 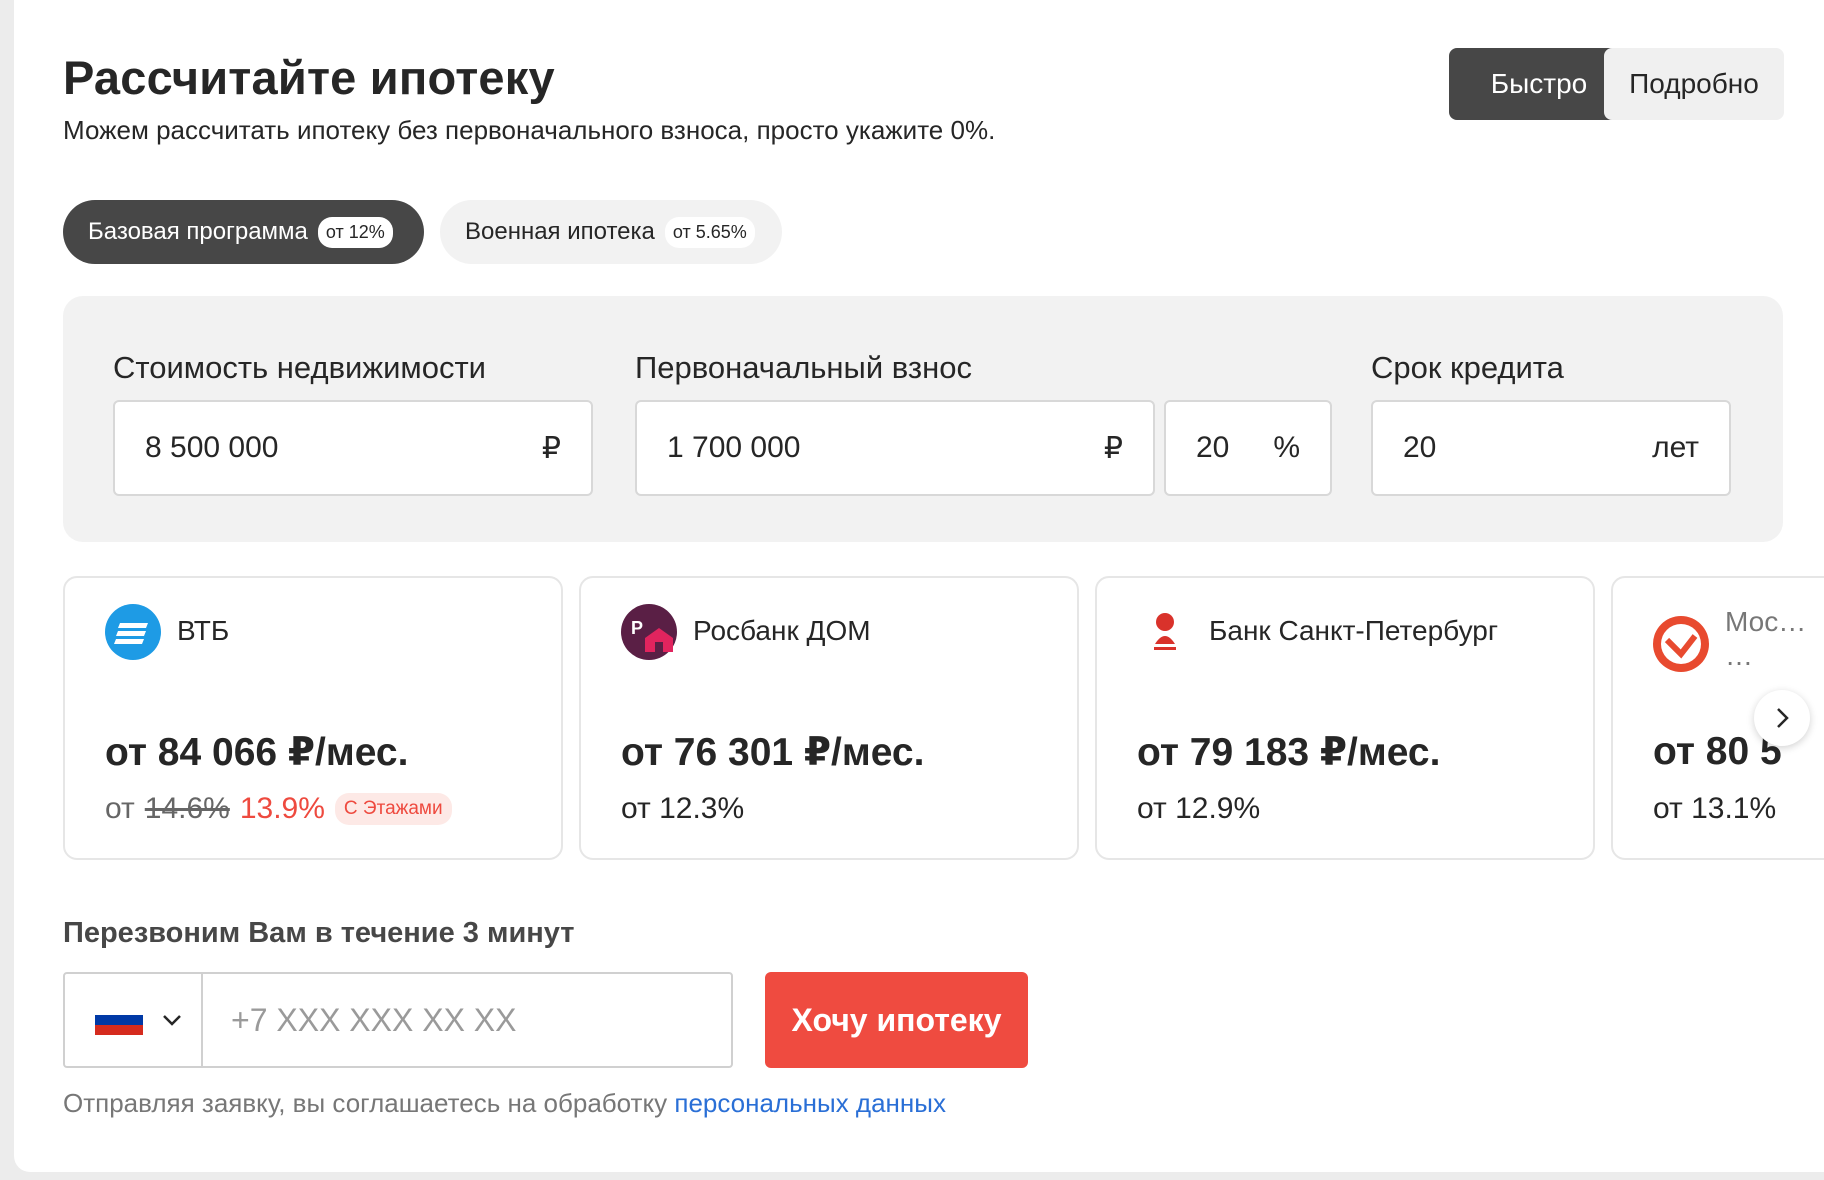 What do you see at coordinates (1289, 752) in the screenshot?
I see `monthly-payment: от 79 183 ₽/мес.` at bounding box center [1289, 752].